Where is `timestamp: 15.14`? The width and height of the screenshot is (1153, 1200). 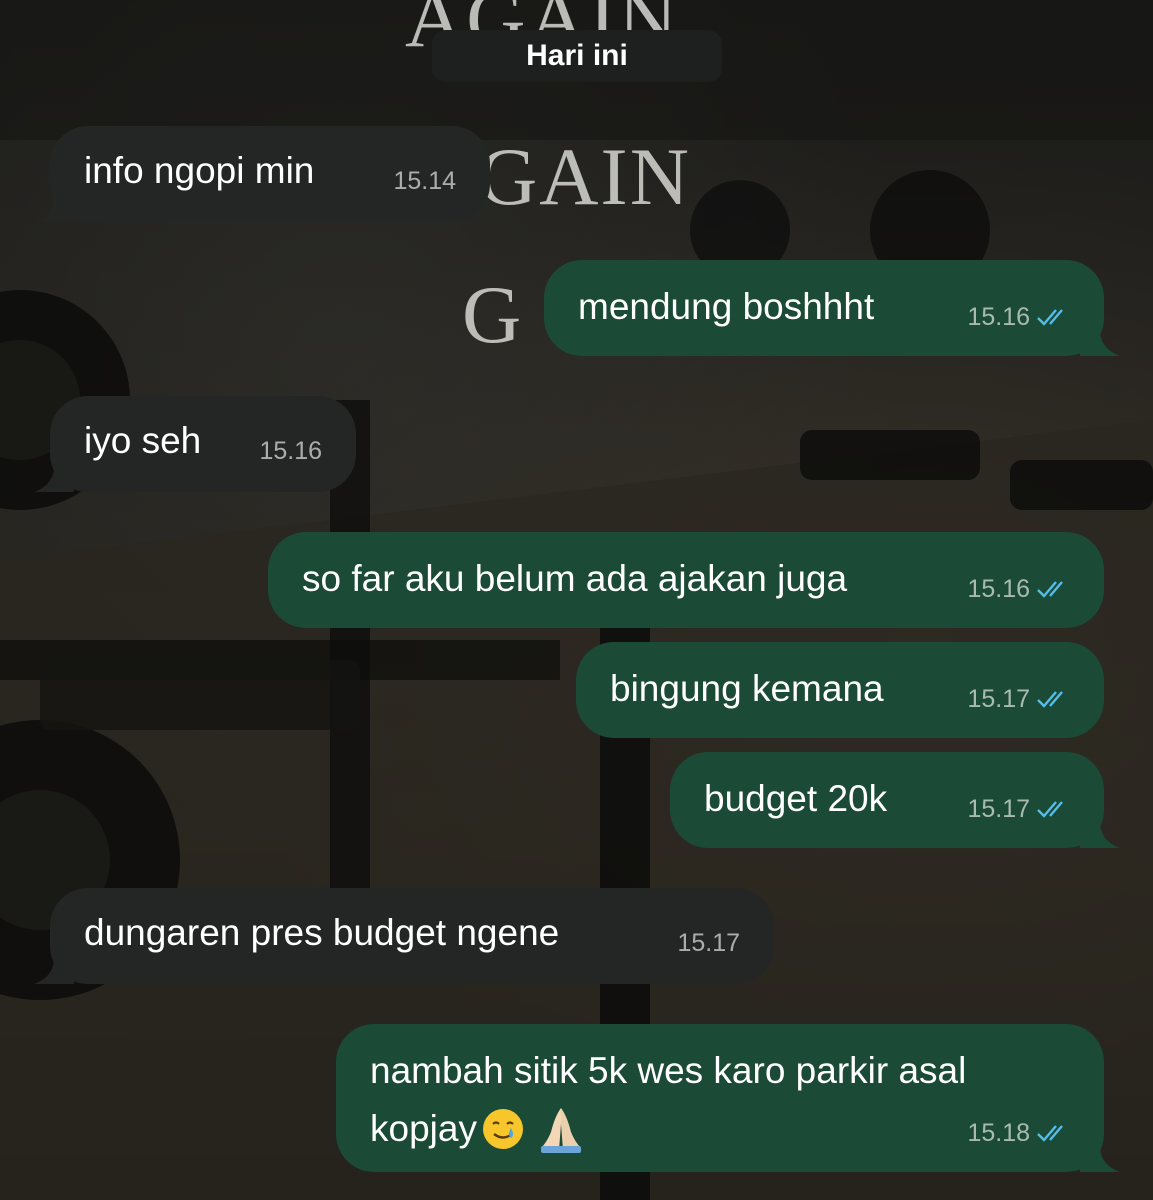
timestamp: 15.14 is located at coordinates (424, 181).